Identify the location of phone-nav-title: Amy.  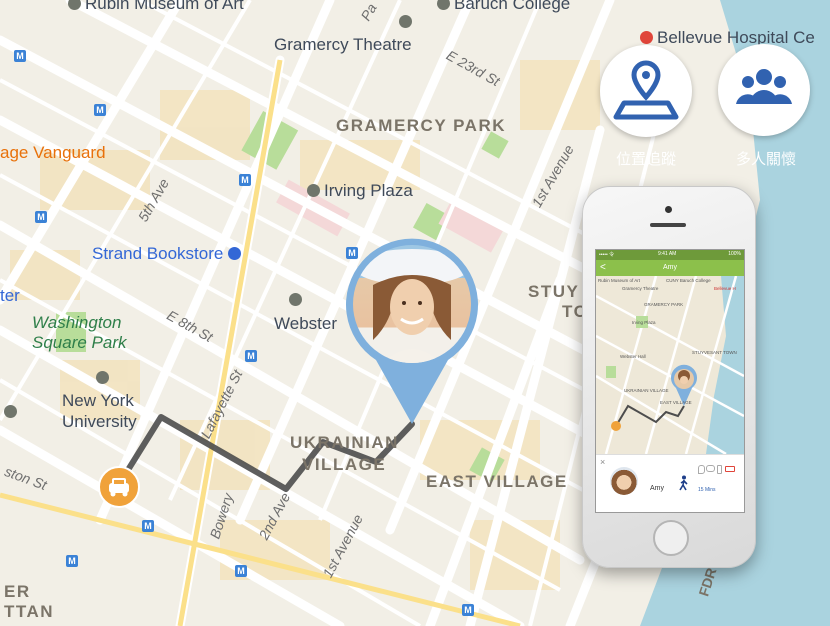
(670, 267).